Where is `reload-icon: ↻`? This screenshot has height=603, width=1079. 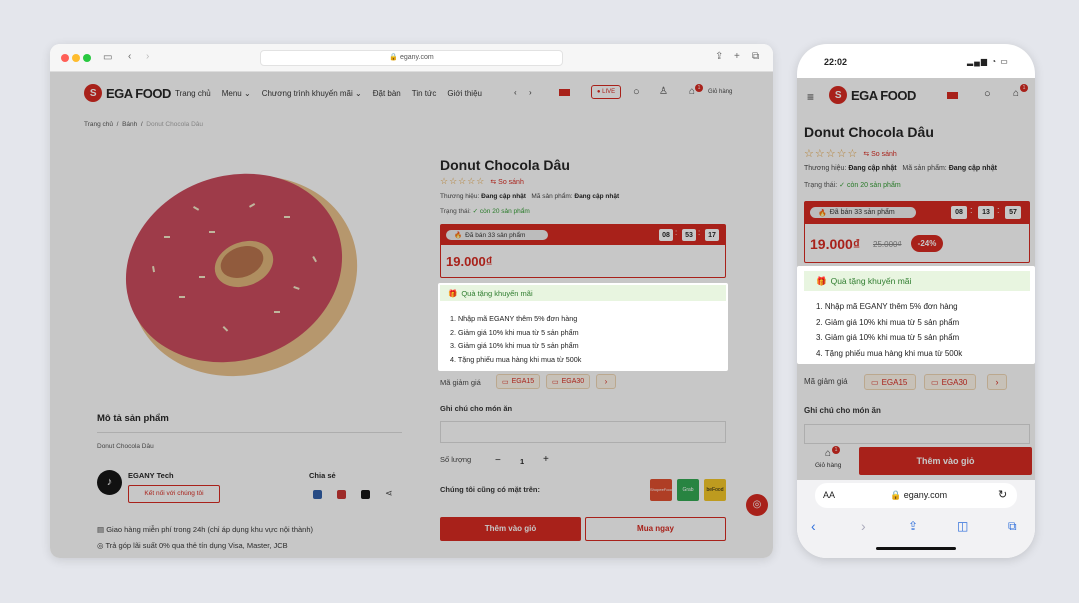
reload-icon: ↻ is located at coordinates (1002, 494).